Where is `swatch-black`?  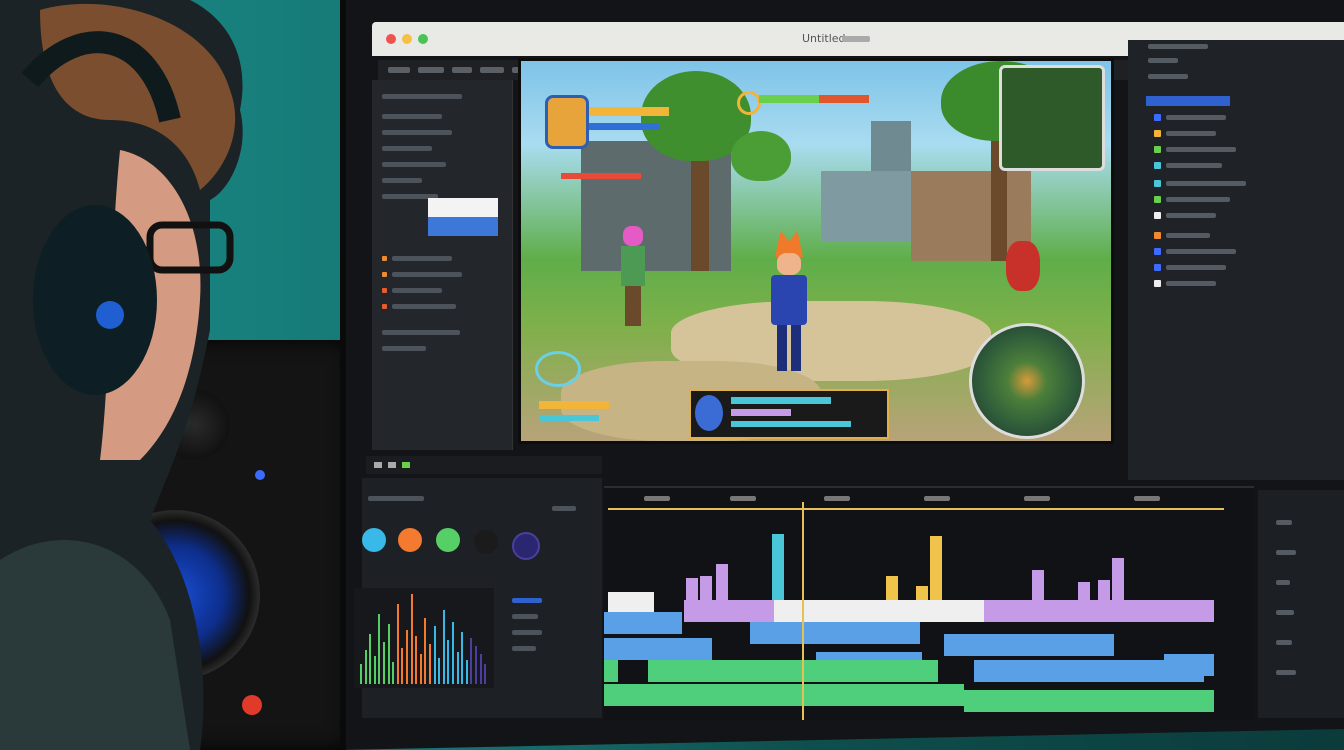 swatch-black is located at coordinates (486, 542).